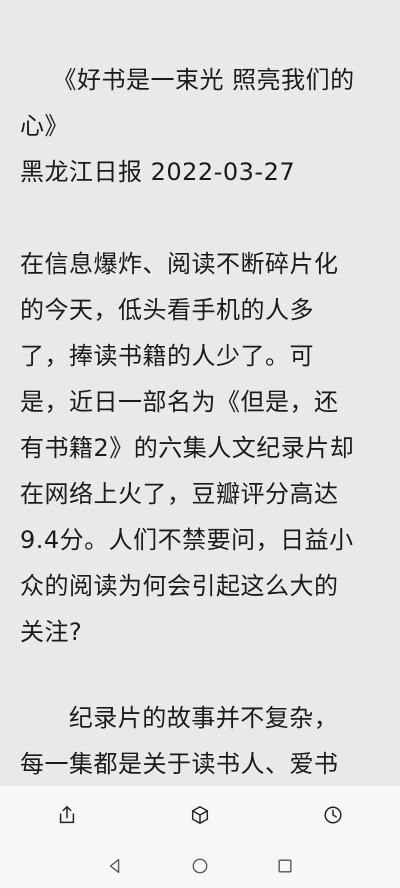  I want to click on share-icon, so click(67, 815).